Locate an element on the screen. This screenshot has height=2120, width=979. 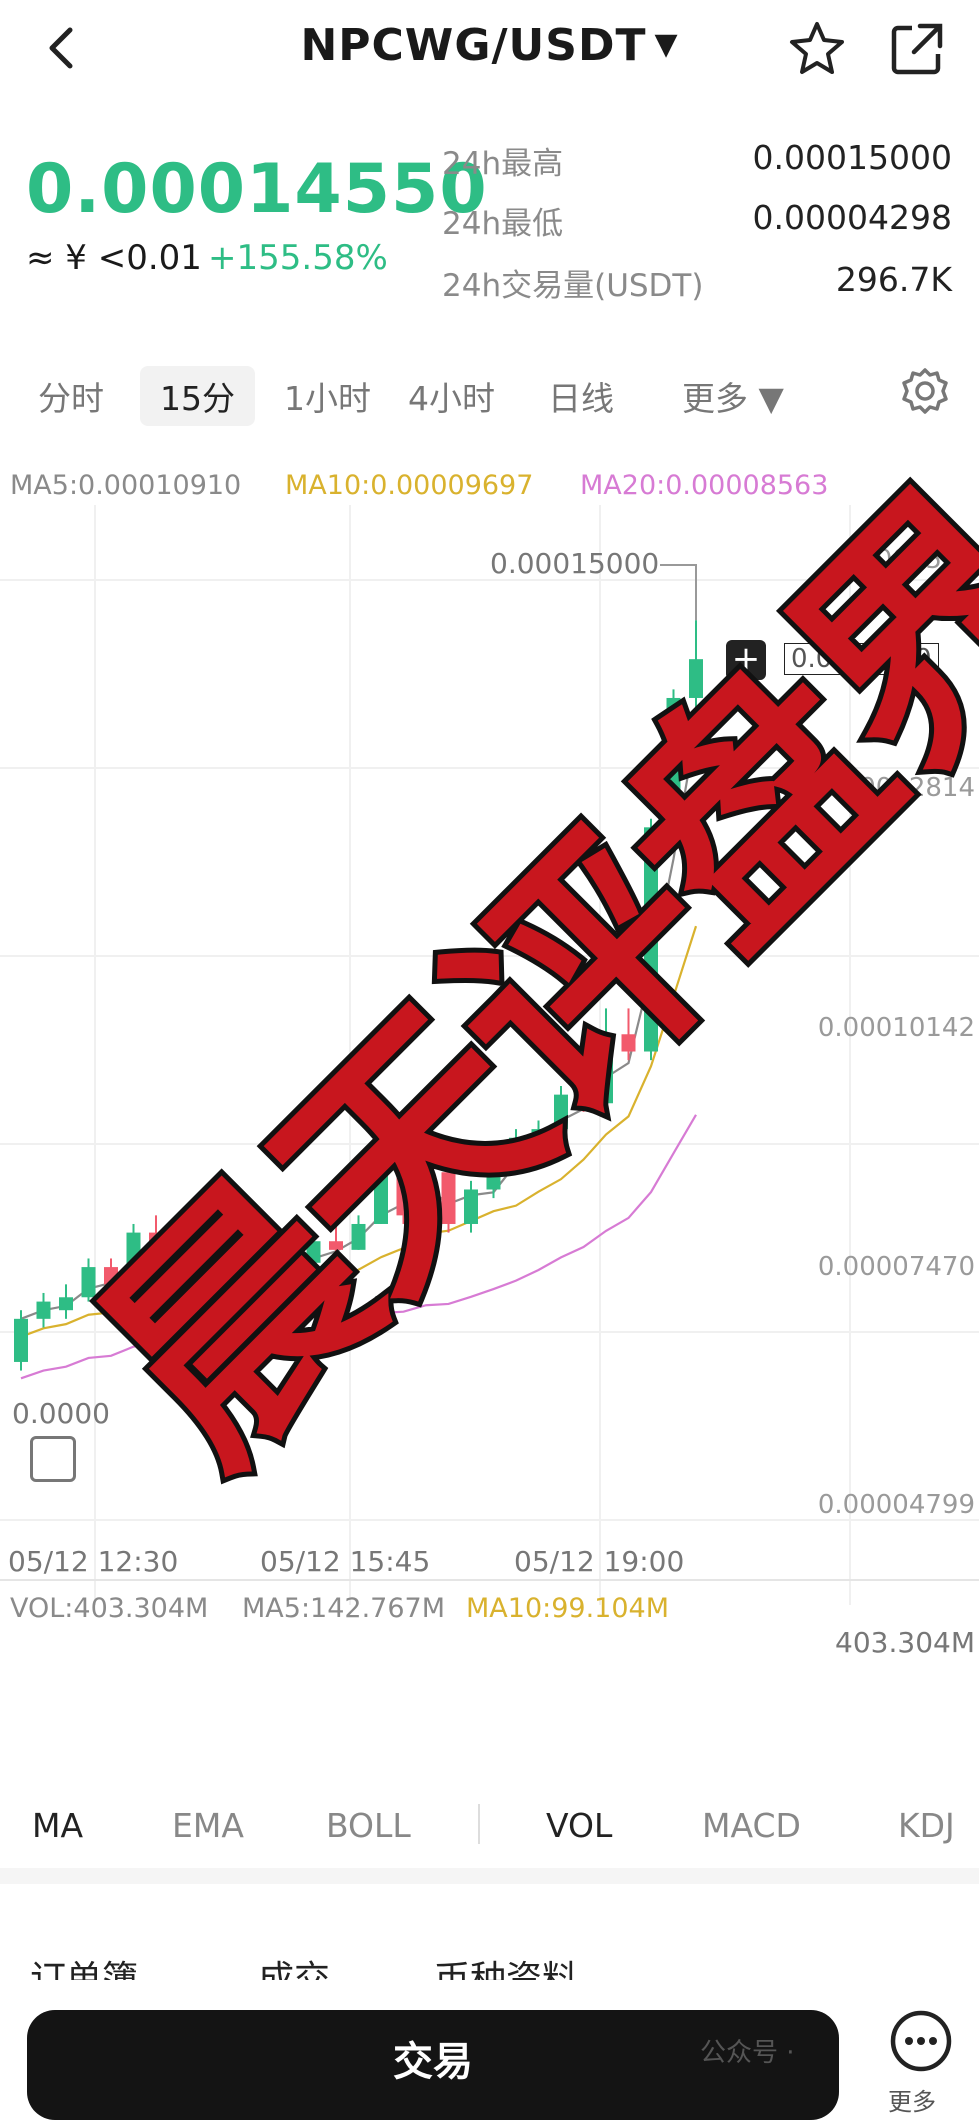
vol-max-label: 403.304M is located at coordinates (905, 1642).